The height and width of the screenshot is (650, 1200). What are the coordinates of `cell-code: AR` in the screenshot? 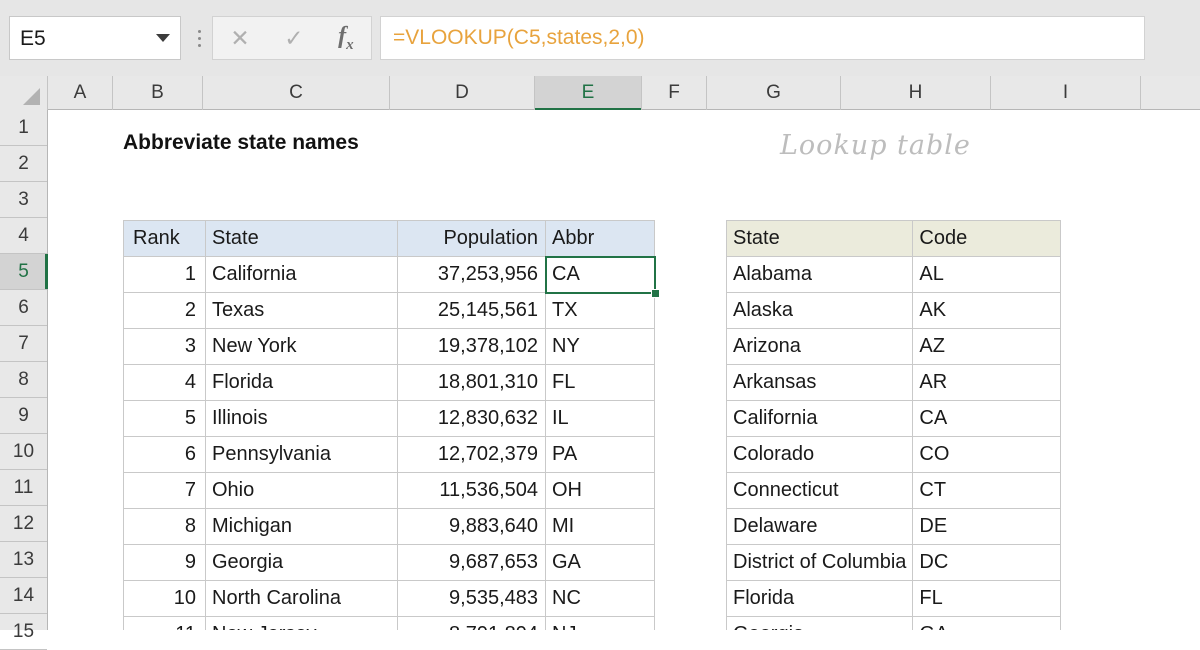 It's located at (987, 382).